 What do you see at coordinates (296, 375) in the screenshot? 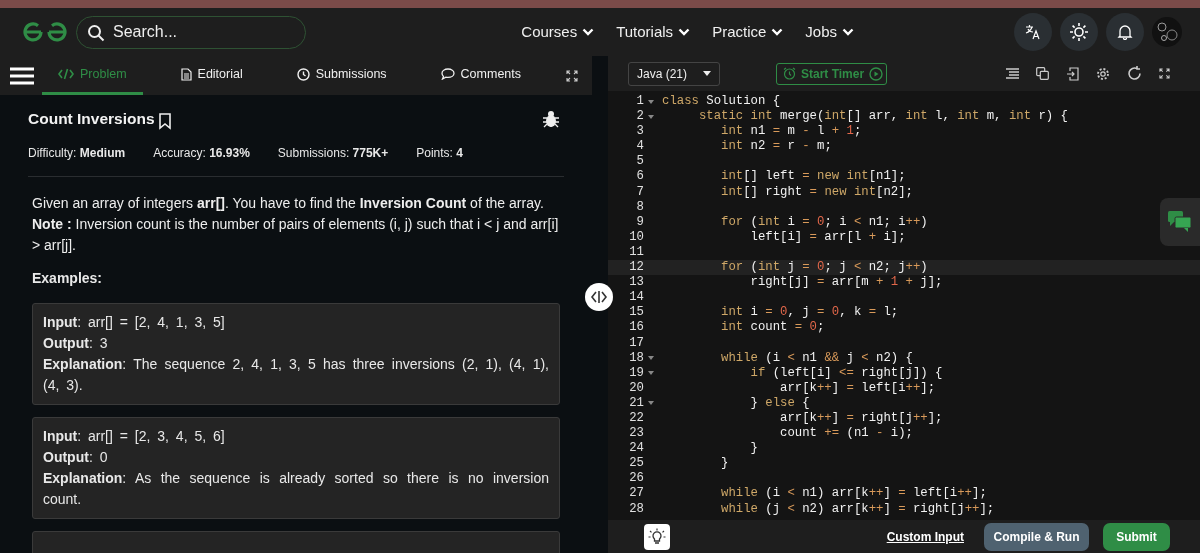
I see `example-text: Explanation: The sequence 2, 4, 1, 3, 5 has three inversions (2, 1), (4, 1), (4, 3).` at bounding box center [296, 375].